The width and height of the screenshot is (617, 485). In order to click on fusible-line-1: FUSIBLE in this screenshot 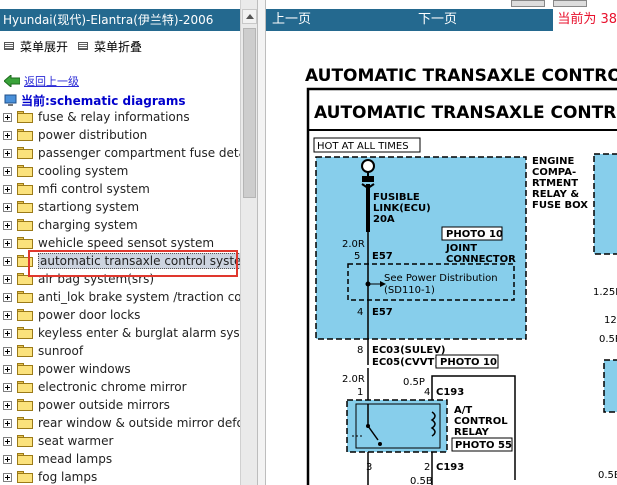, I will do `click(396, 197)`.